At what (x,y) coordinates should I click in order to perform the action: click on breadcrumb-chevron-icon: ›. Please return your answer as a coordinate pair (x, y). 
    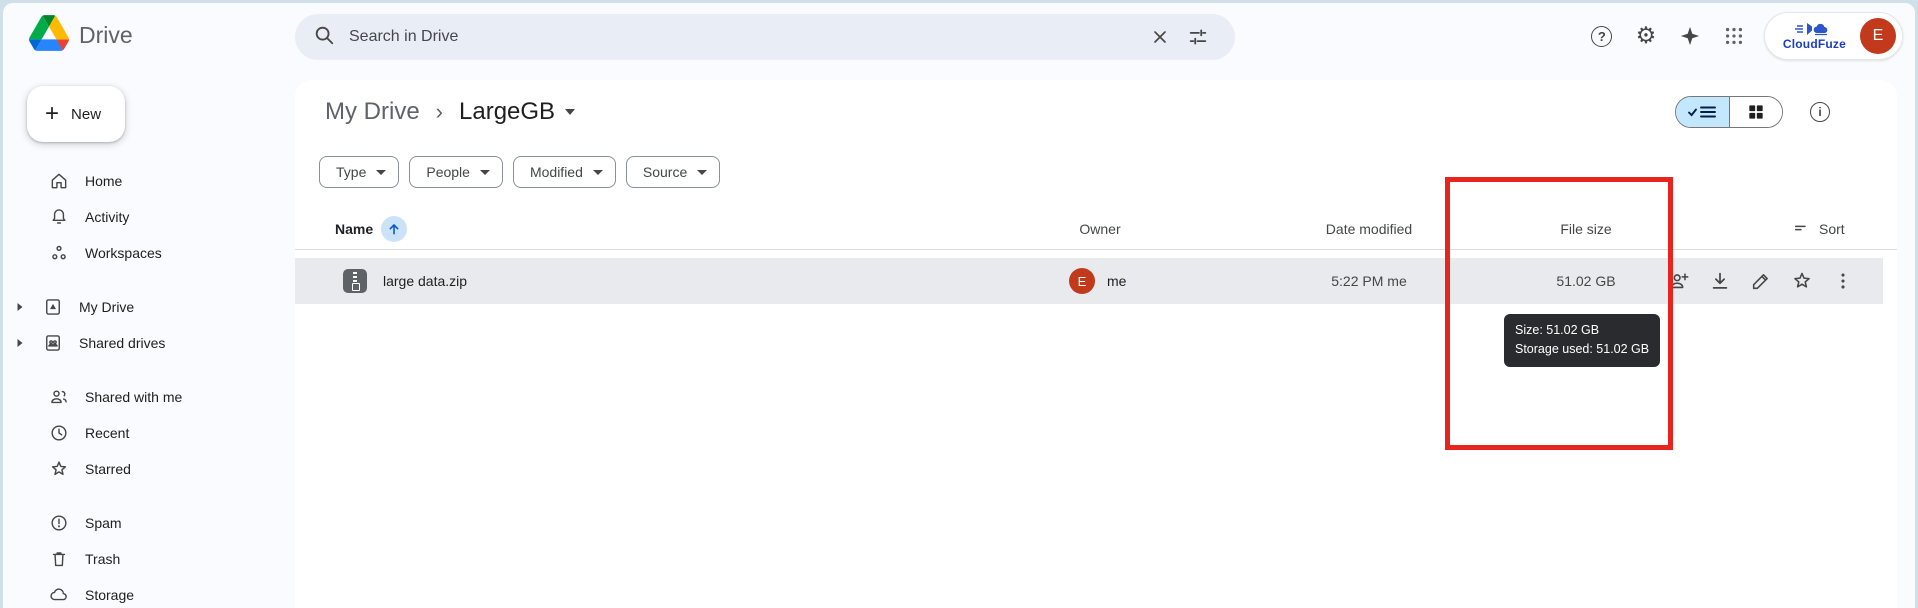
    Looking at the image, I should click on (439, 111).